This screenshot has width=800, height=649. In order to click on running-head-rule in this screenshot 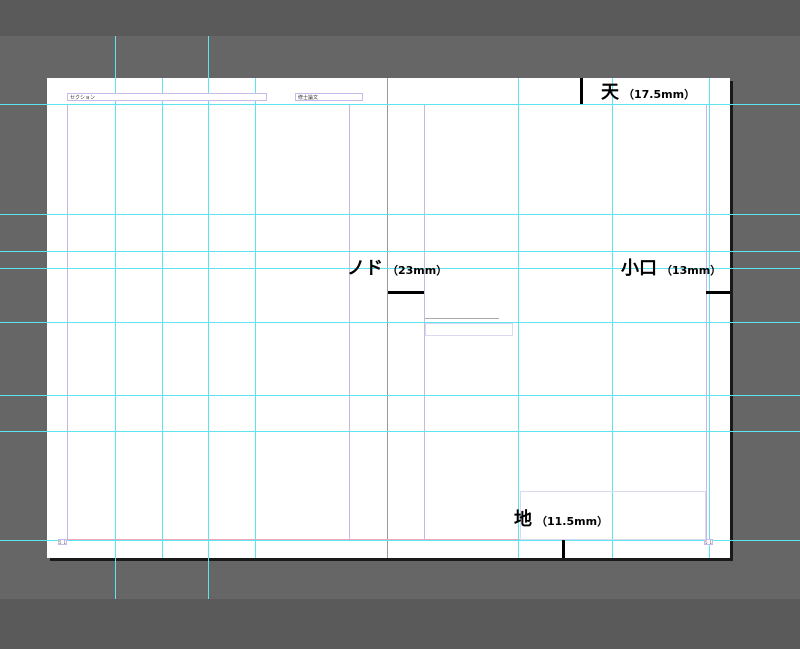, I will do `click(462, 318)`.